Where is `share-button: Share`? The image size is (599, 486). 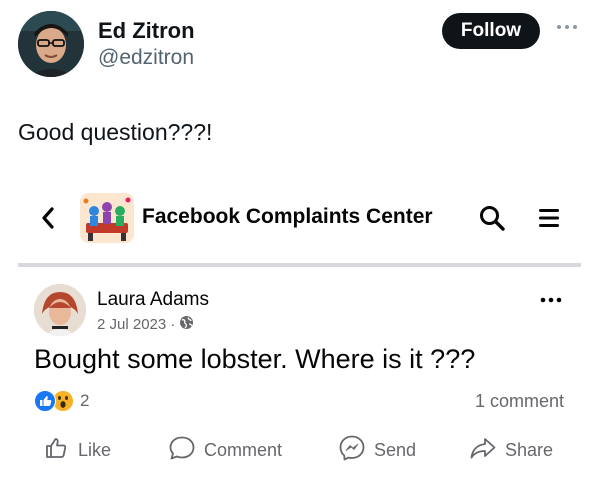
share-button: Share is located at coordinates (511, 450).